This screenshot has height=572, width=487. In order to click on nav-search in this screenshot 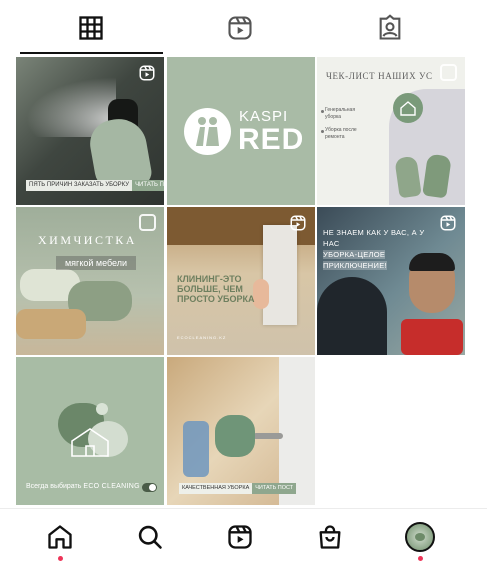, I will do `click(150, 537)`.